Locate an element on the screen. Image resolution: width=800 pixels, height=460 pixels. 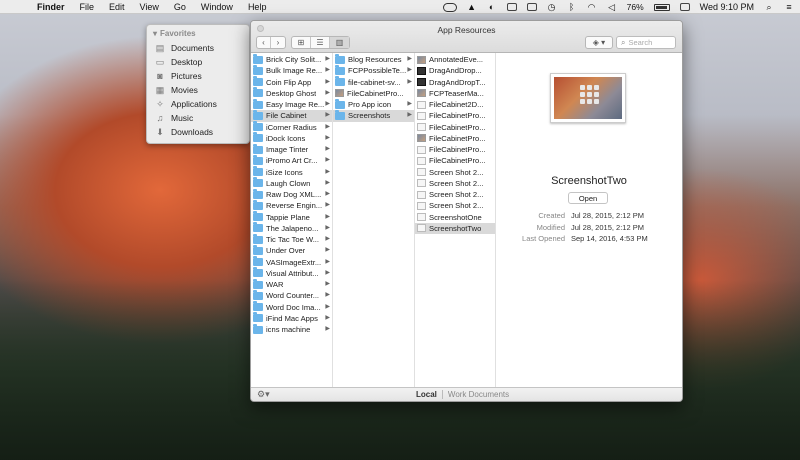
list-item: Bulk Image Re... ▶ is located at coordinates (291, 70).